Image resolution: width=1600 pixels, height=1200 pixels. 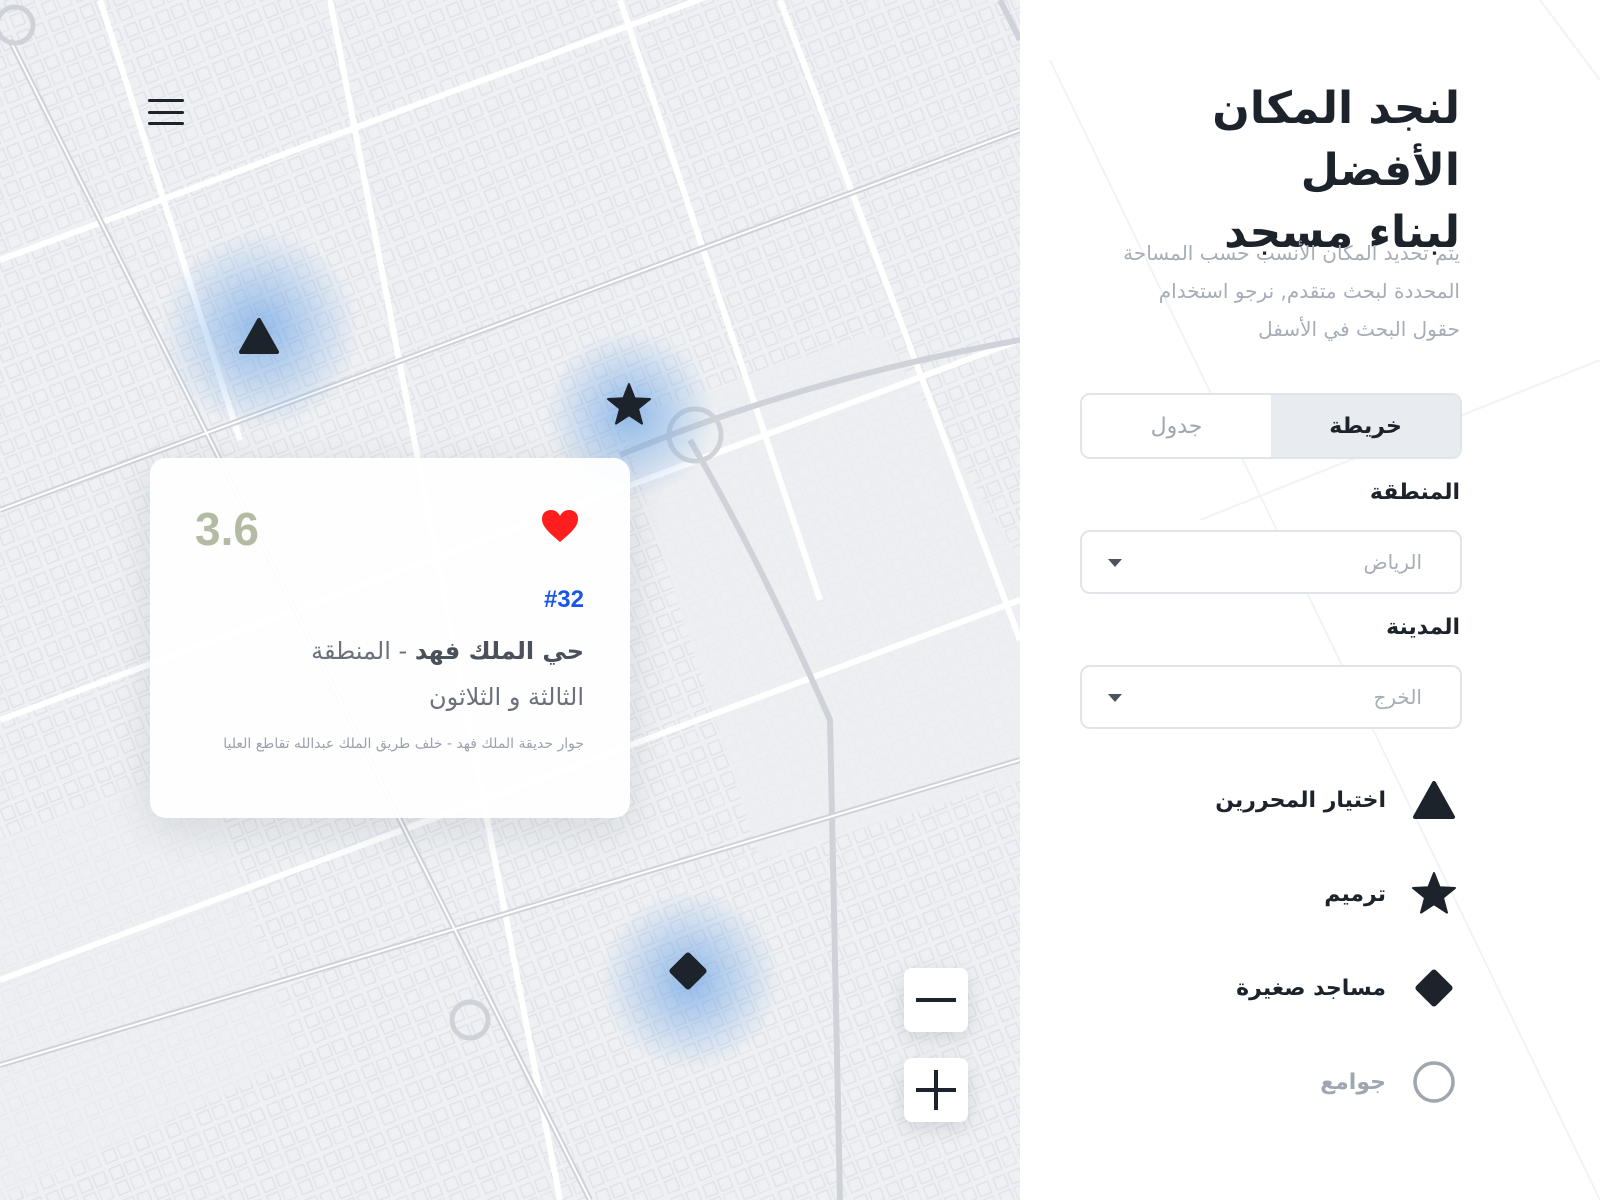 What do you see at coordinates (688, 971) in the screenshot?
I see `diamond-marker-icon` at bounding box center [688, 971].